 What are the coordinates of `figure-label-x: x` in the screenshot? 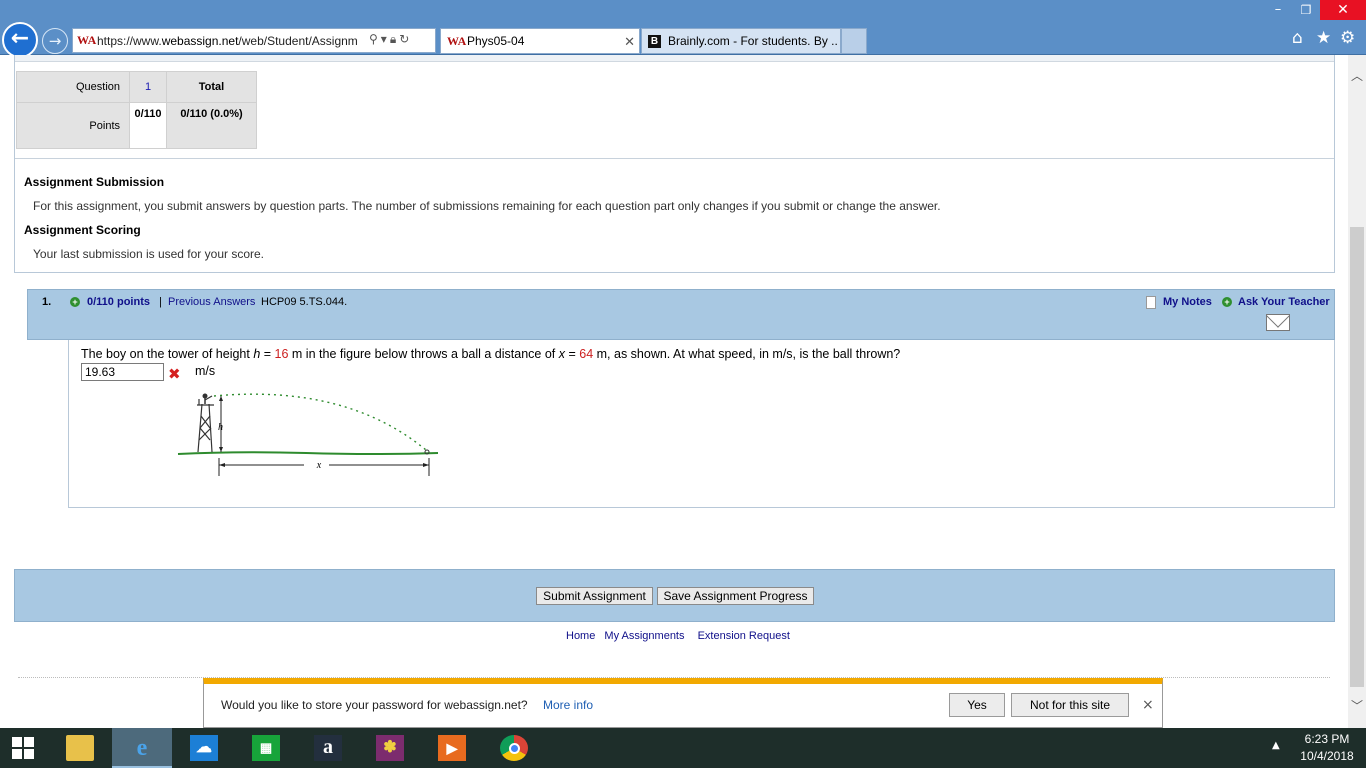 It's located at (319, 465).